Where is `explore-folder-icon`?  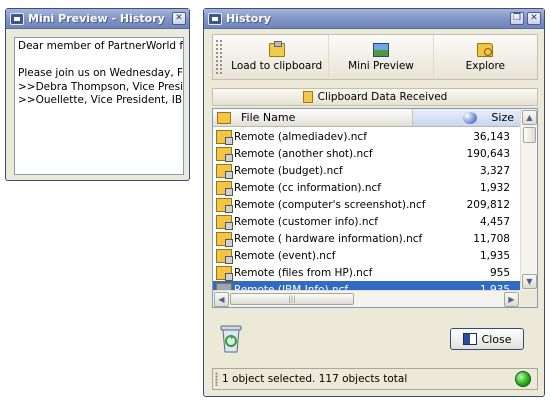
explore-folder-icon is located at coordinates (485, 49).